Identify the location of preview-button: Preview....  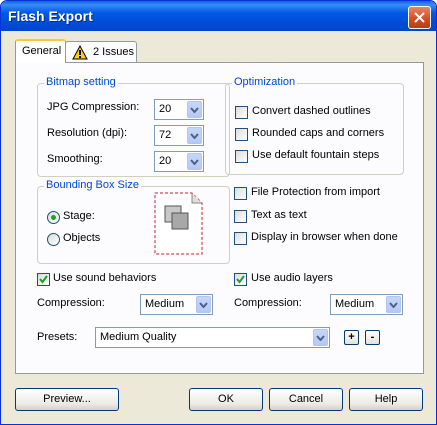
(67, 399).